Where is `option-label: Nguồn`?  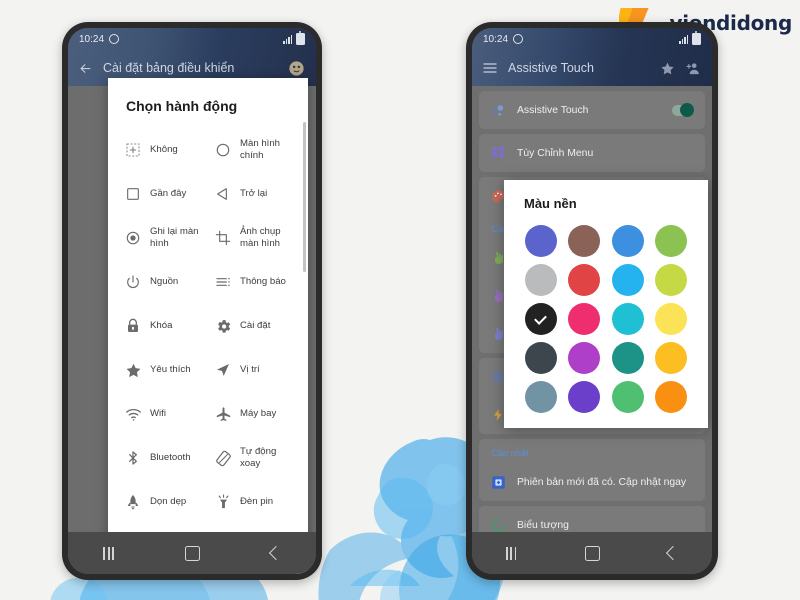
option-label: Nguồn is located at coordinates (164, 282).